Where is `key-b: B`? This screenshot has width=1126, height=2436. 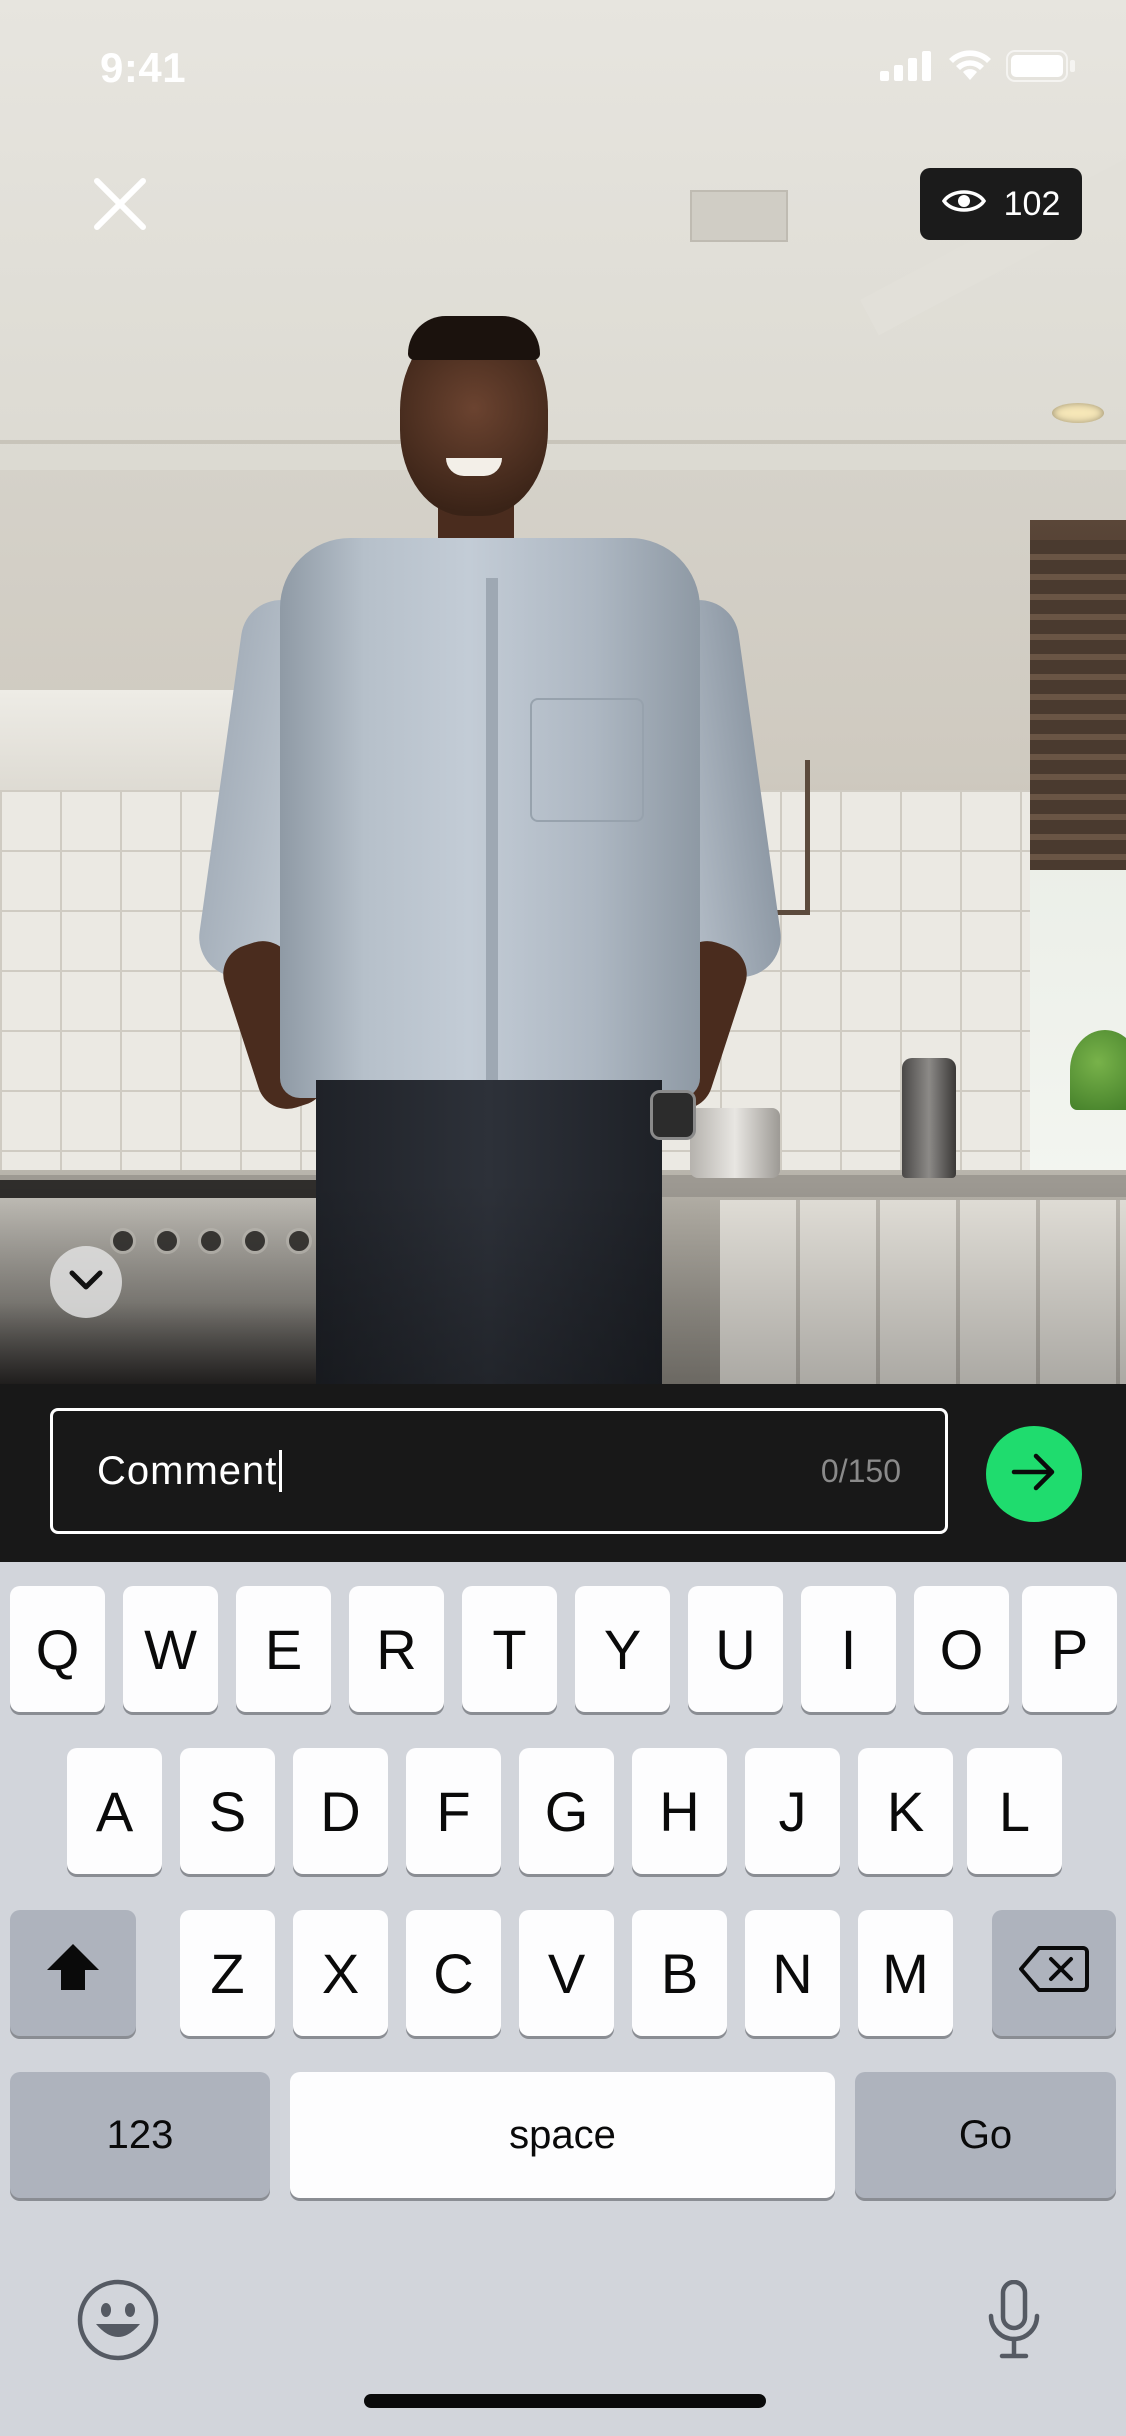
key-b: B is located at coordinates (679, 1973).